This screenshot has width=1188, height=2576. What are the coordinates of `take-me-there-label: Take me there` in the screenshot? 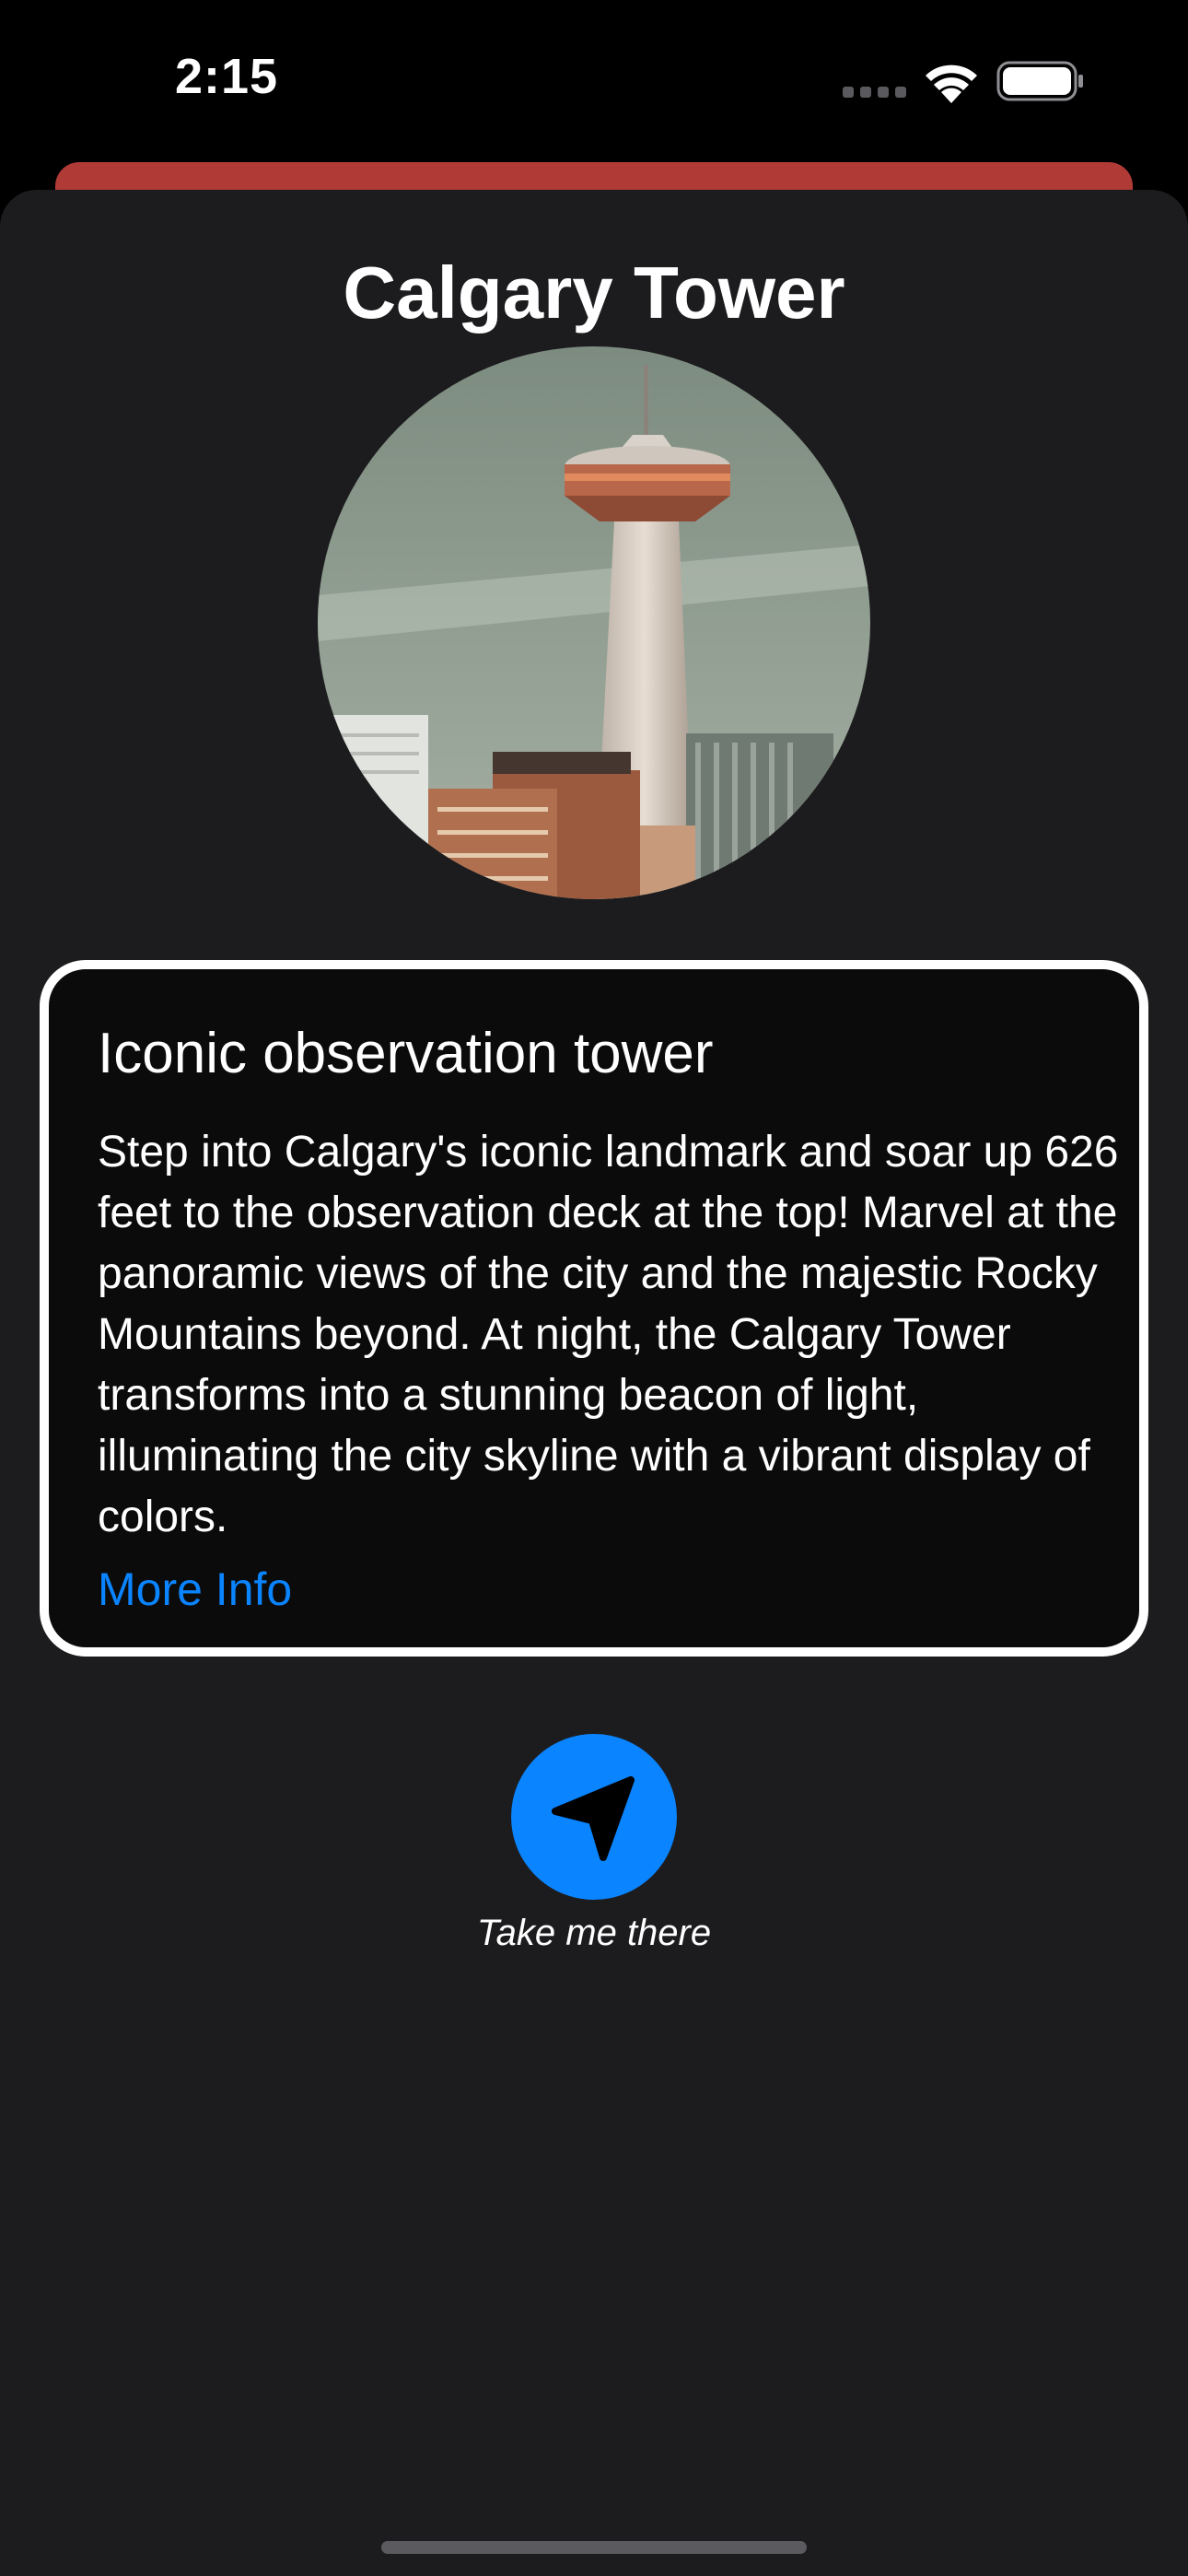 It's located at (594, 1933).